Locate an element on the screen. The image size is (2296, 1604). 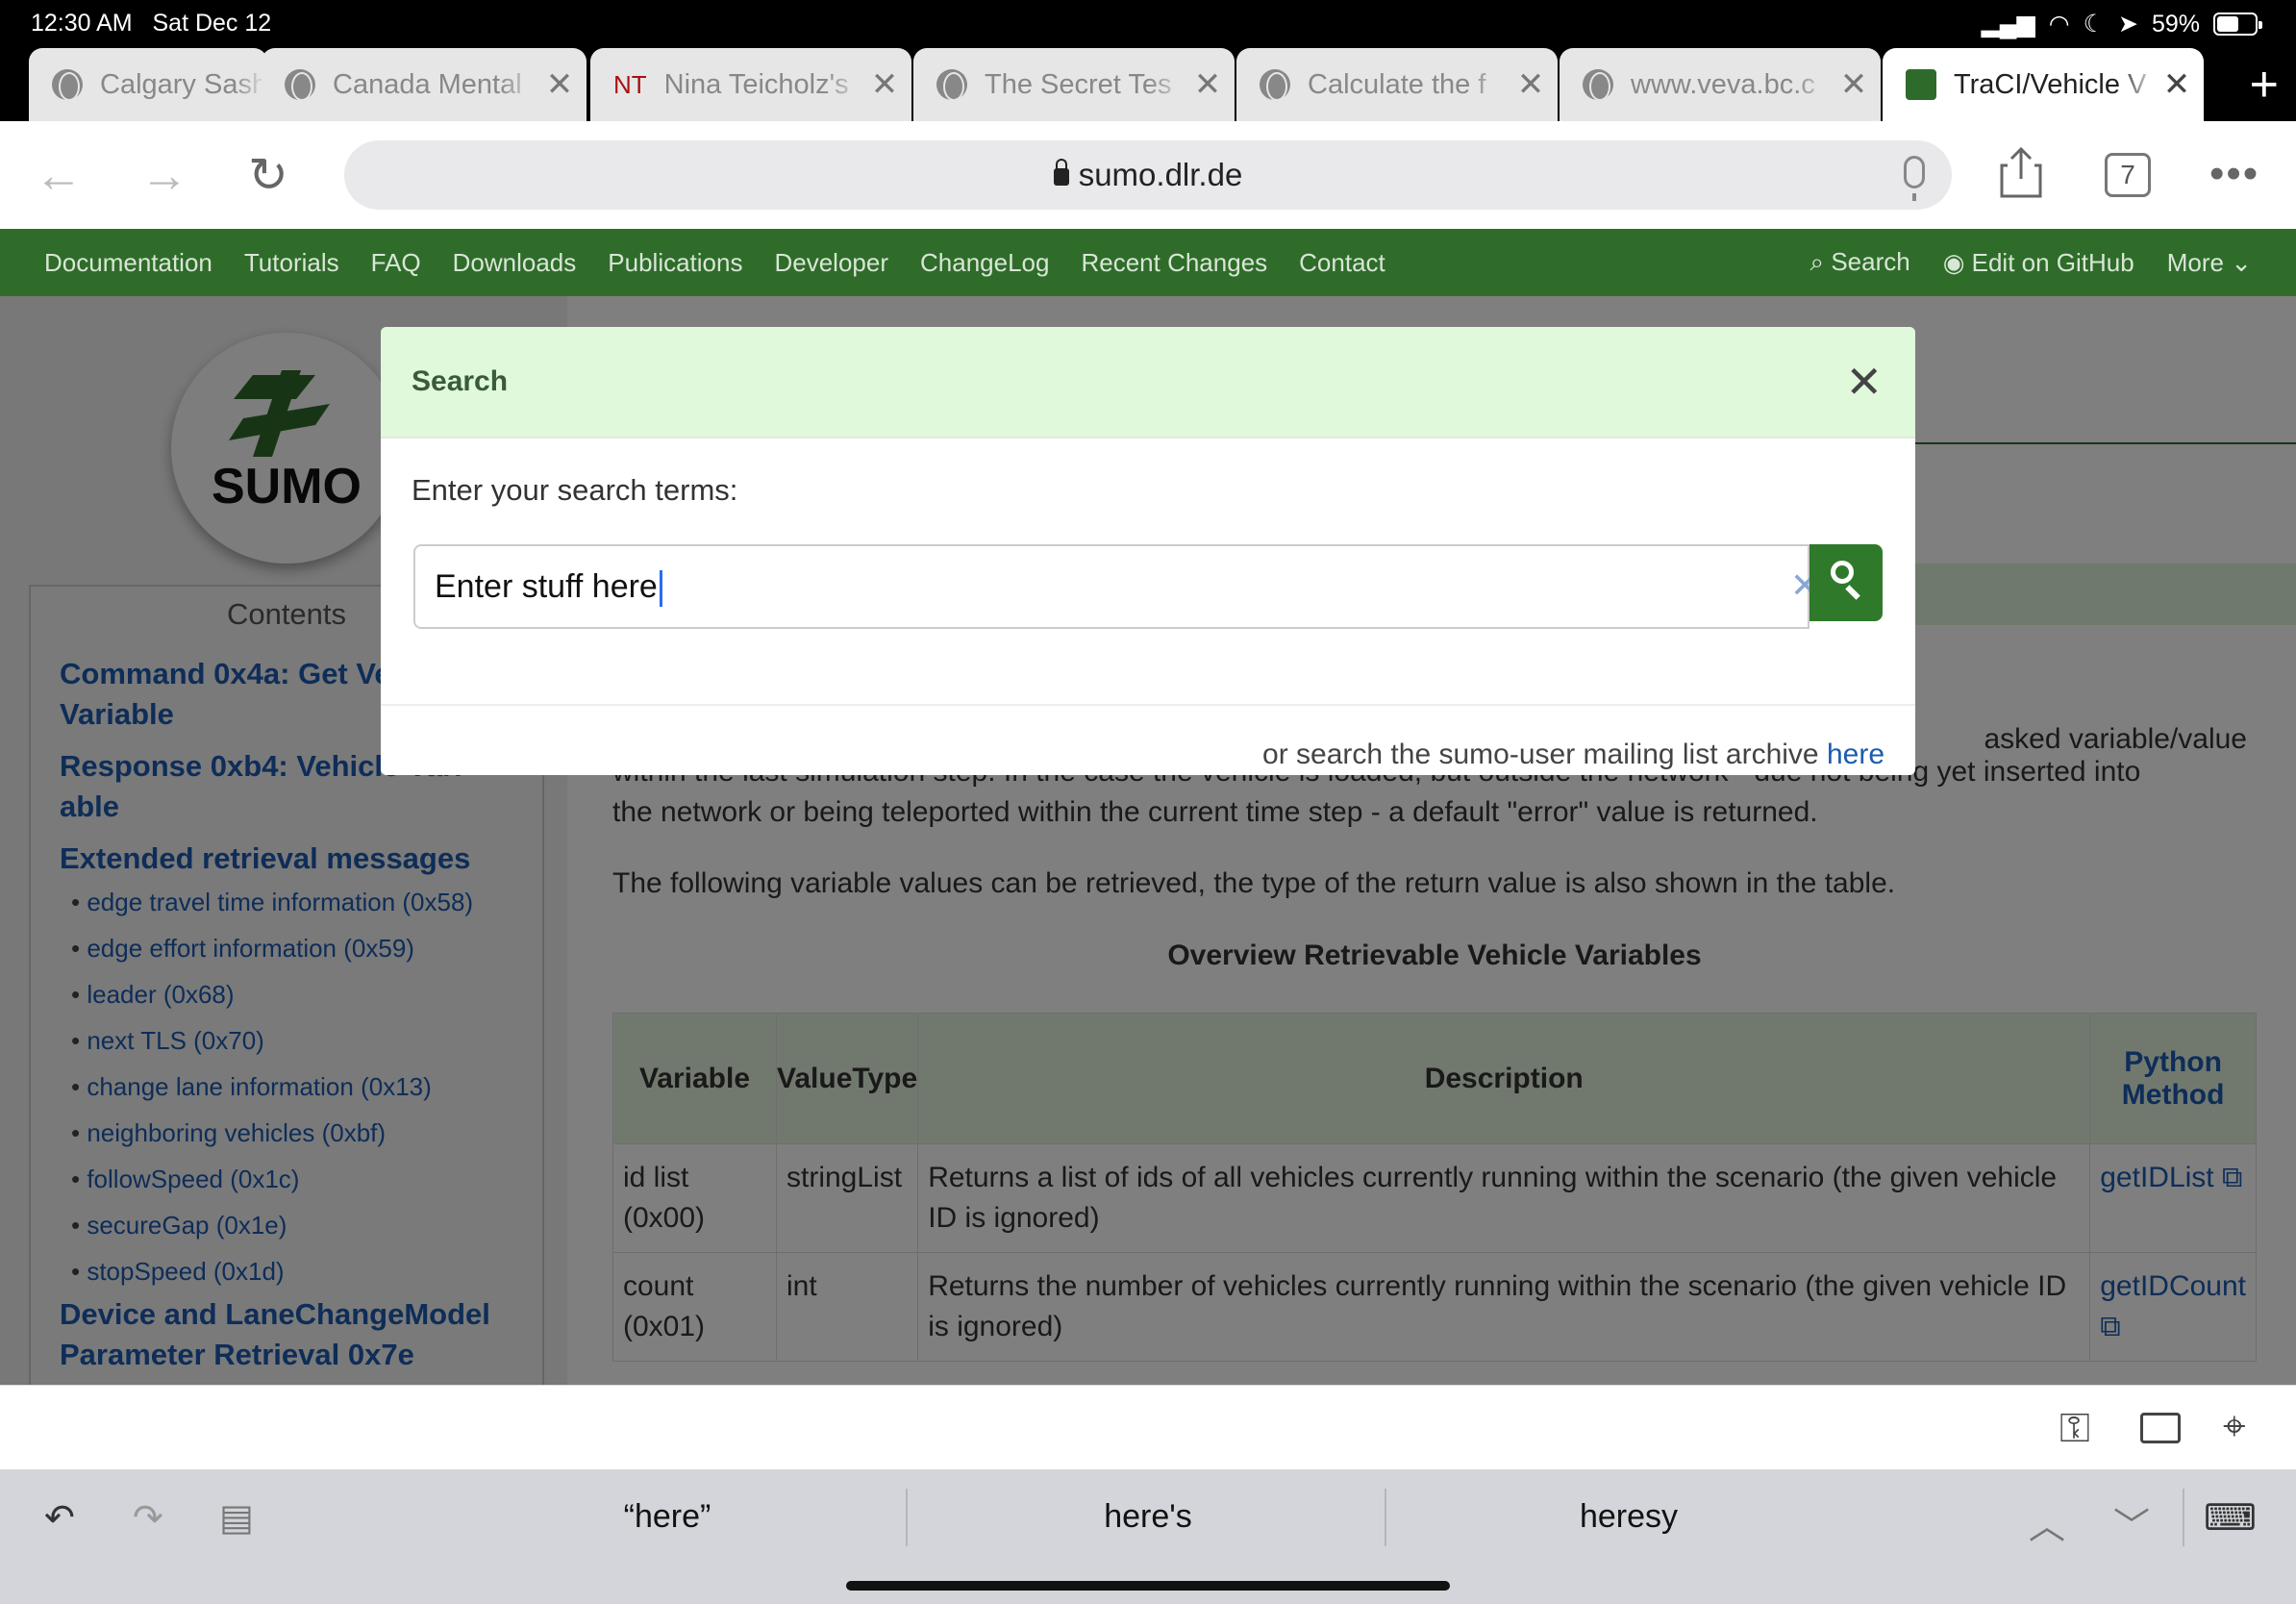
browser-tab-active: TraCI/Vehicle V ✕ is located at coordinates (2043, 84).